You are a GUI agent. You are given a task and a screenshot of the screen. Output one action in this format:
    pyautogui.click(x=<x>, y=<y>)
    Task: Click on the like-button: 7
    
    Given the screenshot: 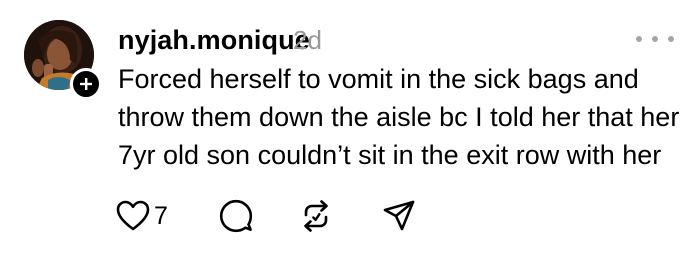 What is the action you would take?
    pyautogui.click(x=142, y=216)
    